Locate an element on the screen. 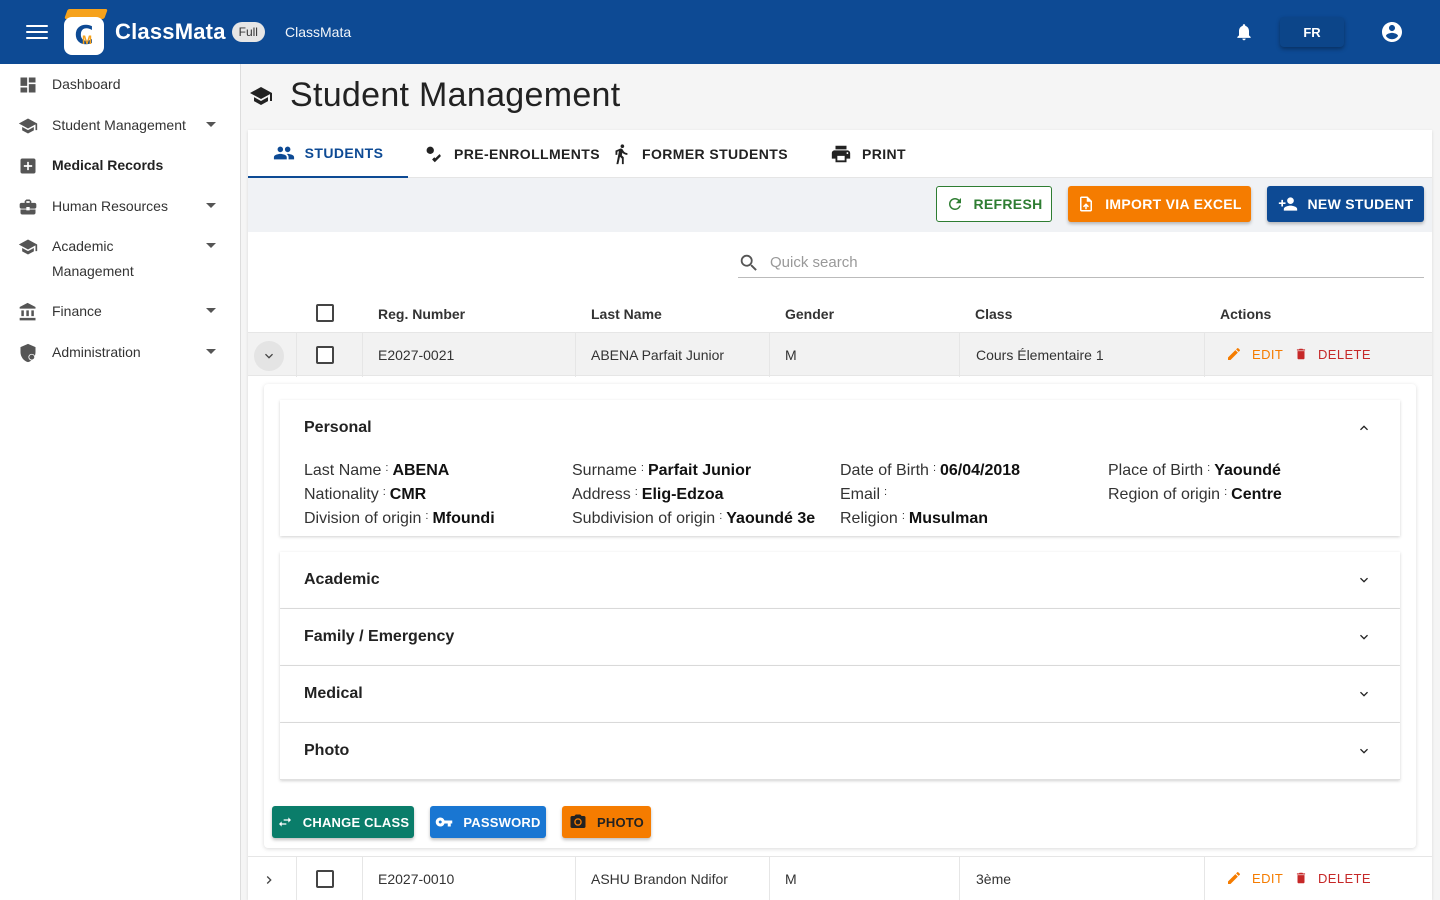 The width and height of the screenshot is (1440, 900). accordion-header: Family / Emergency is located at coordinates (840, 637).